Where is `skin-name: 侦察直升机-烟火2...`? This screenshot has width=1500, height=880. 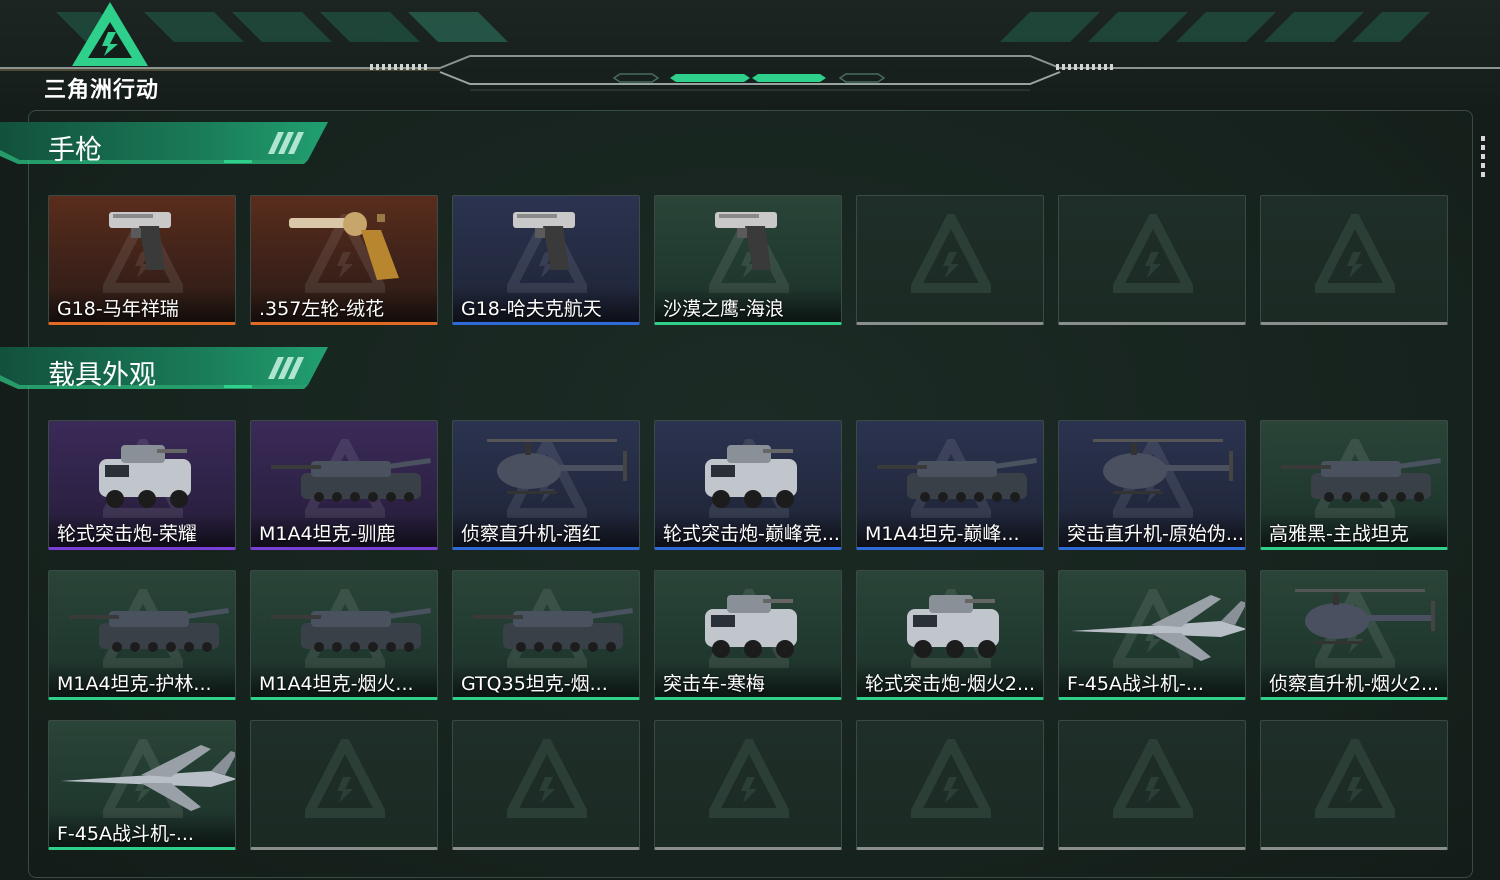 skin-name: 侦察直升机-烟火2... is located at coordinates (1354, 680).